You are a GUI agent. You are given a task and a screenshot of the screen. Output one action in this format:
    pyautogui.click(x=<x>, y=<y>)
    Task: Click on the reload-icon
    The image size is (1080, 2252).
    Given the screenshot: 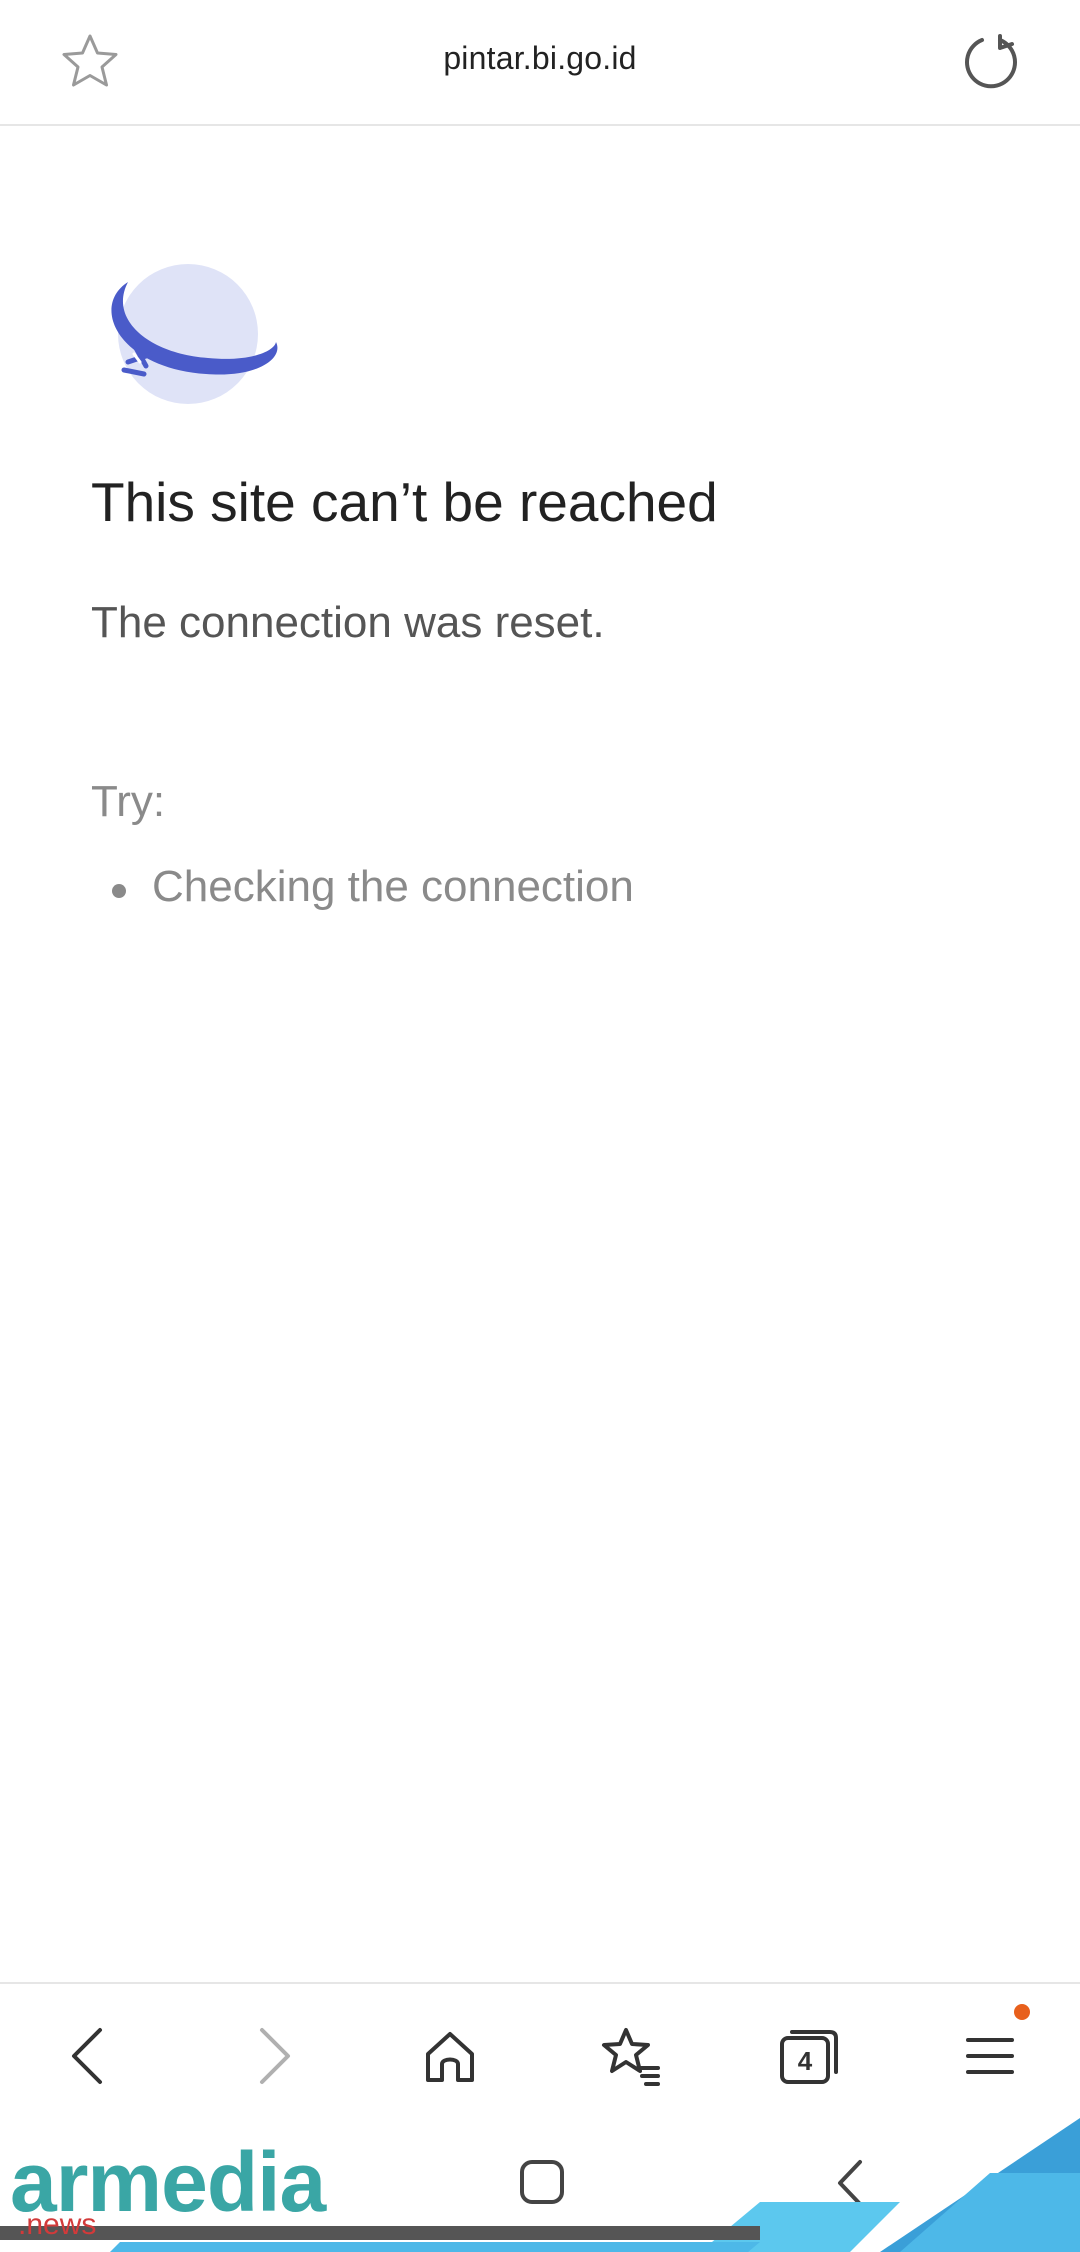 What is the action you would take?
    pyautogui.click(x=990, y=62)
    